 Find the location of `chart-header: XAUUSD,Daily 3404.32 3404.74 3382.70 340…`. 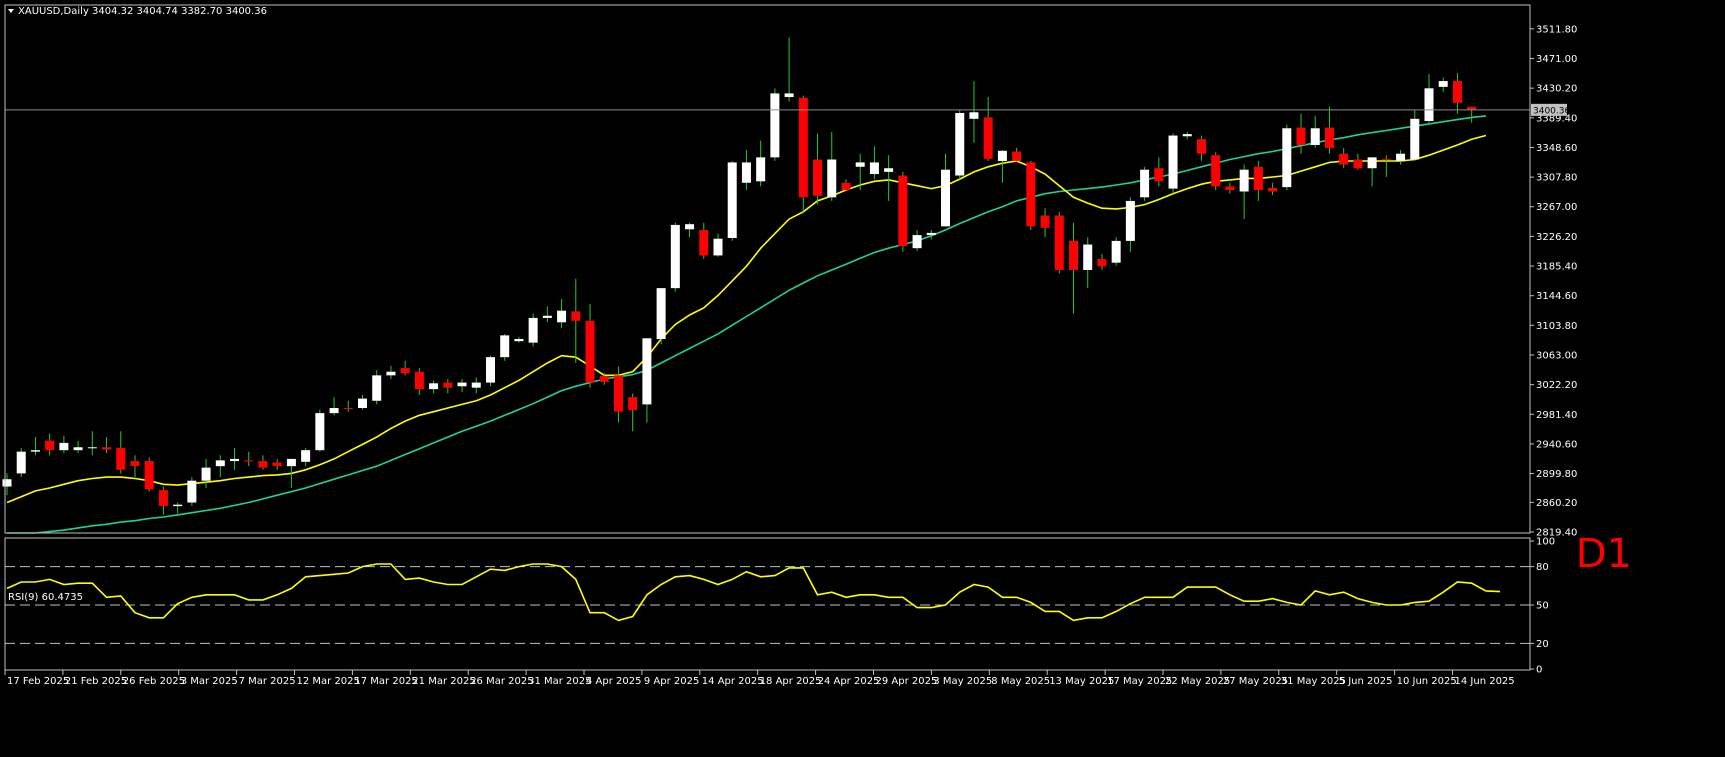

chart-header: XAUUSD,Daily 3404.32 3404.74 3382.70 340… is located at coordinates (137, 11).